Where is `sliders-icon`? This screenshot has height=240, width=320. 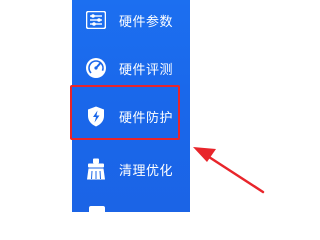 sliders-icon is located at coordinates (96, 20).